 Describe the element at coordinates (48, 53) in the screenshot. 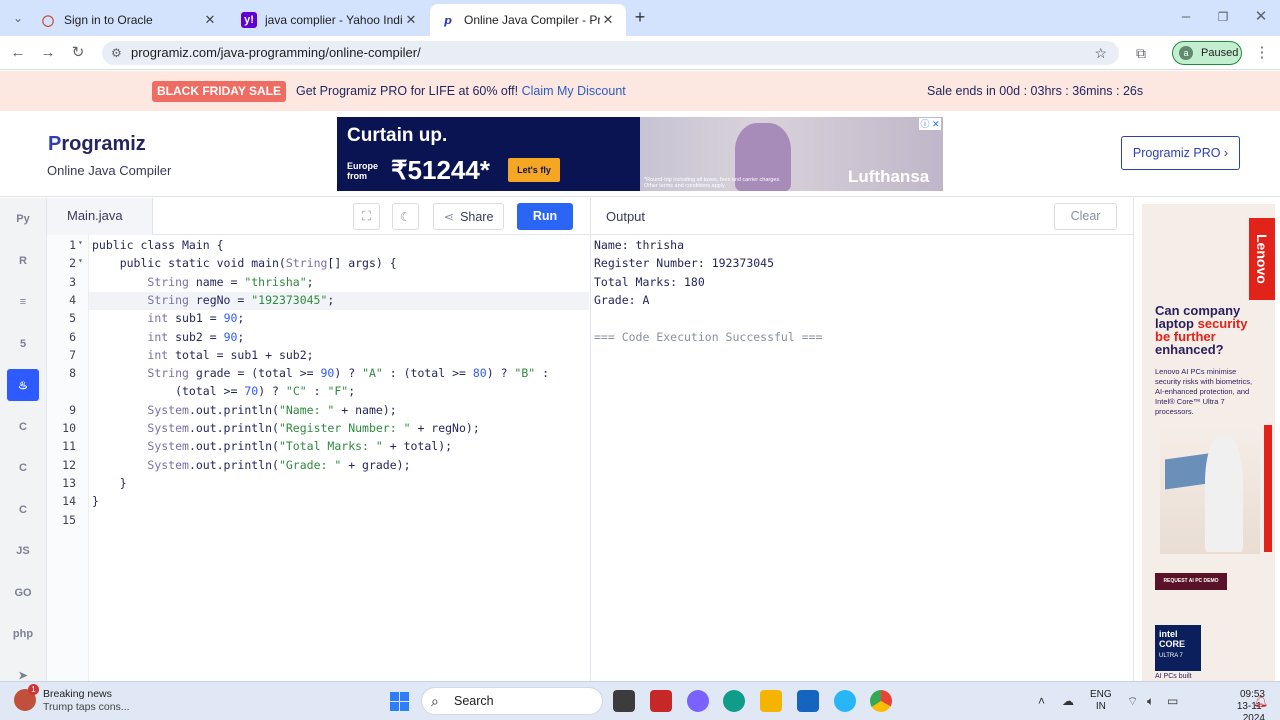

I see `forward-icon: →` at that location.